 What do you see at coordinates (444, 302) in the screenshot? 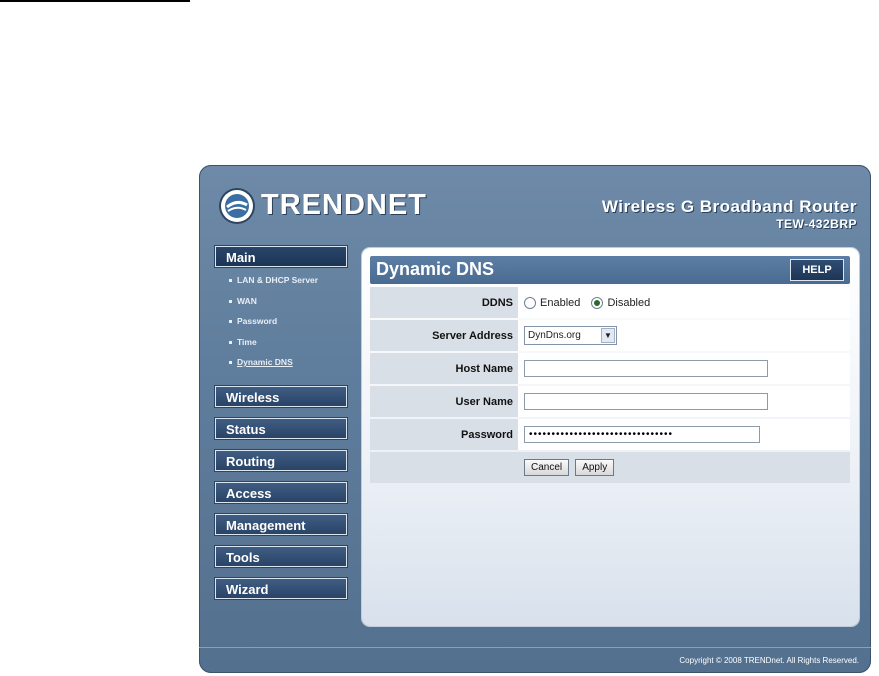
I see `ddns-label: DDNS` at bounding box center [444, 302].